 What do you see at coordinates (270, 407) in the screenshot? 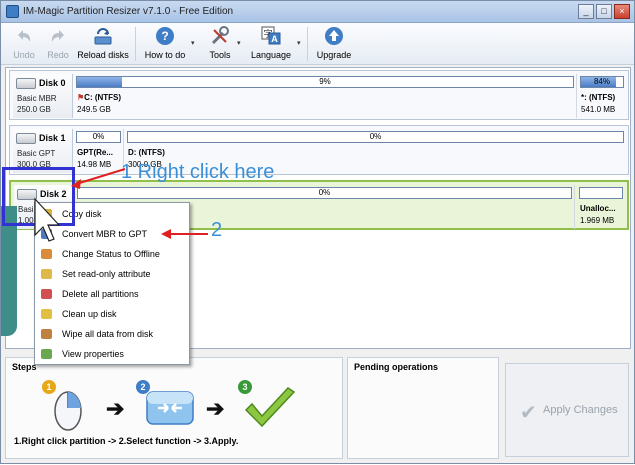
I see `checkmark-icon` at bounding box center [270, 407].